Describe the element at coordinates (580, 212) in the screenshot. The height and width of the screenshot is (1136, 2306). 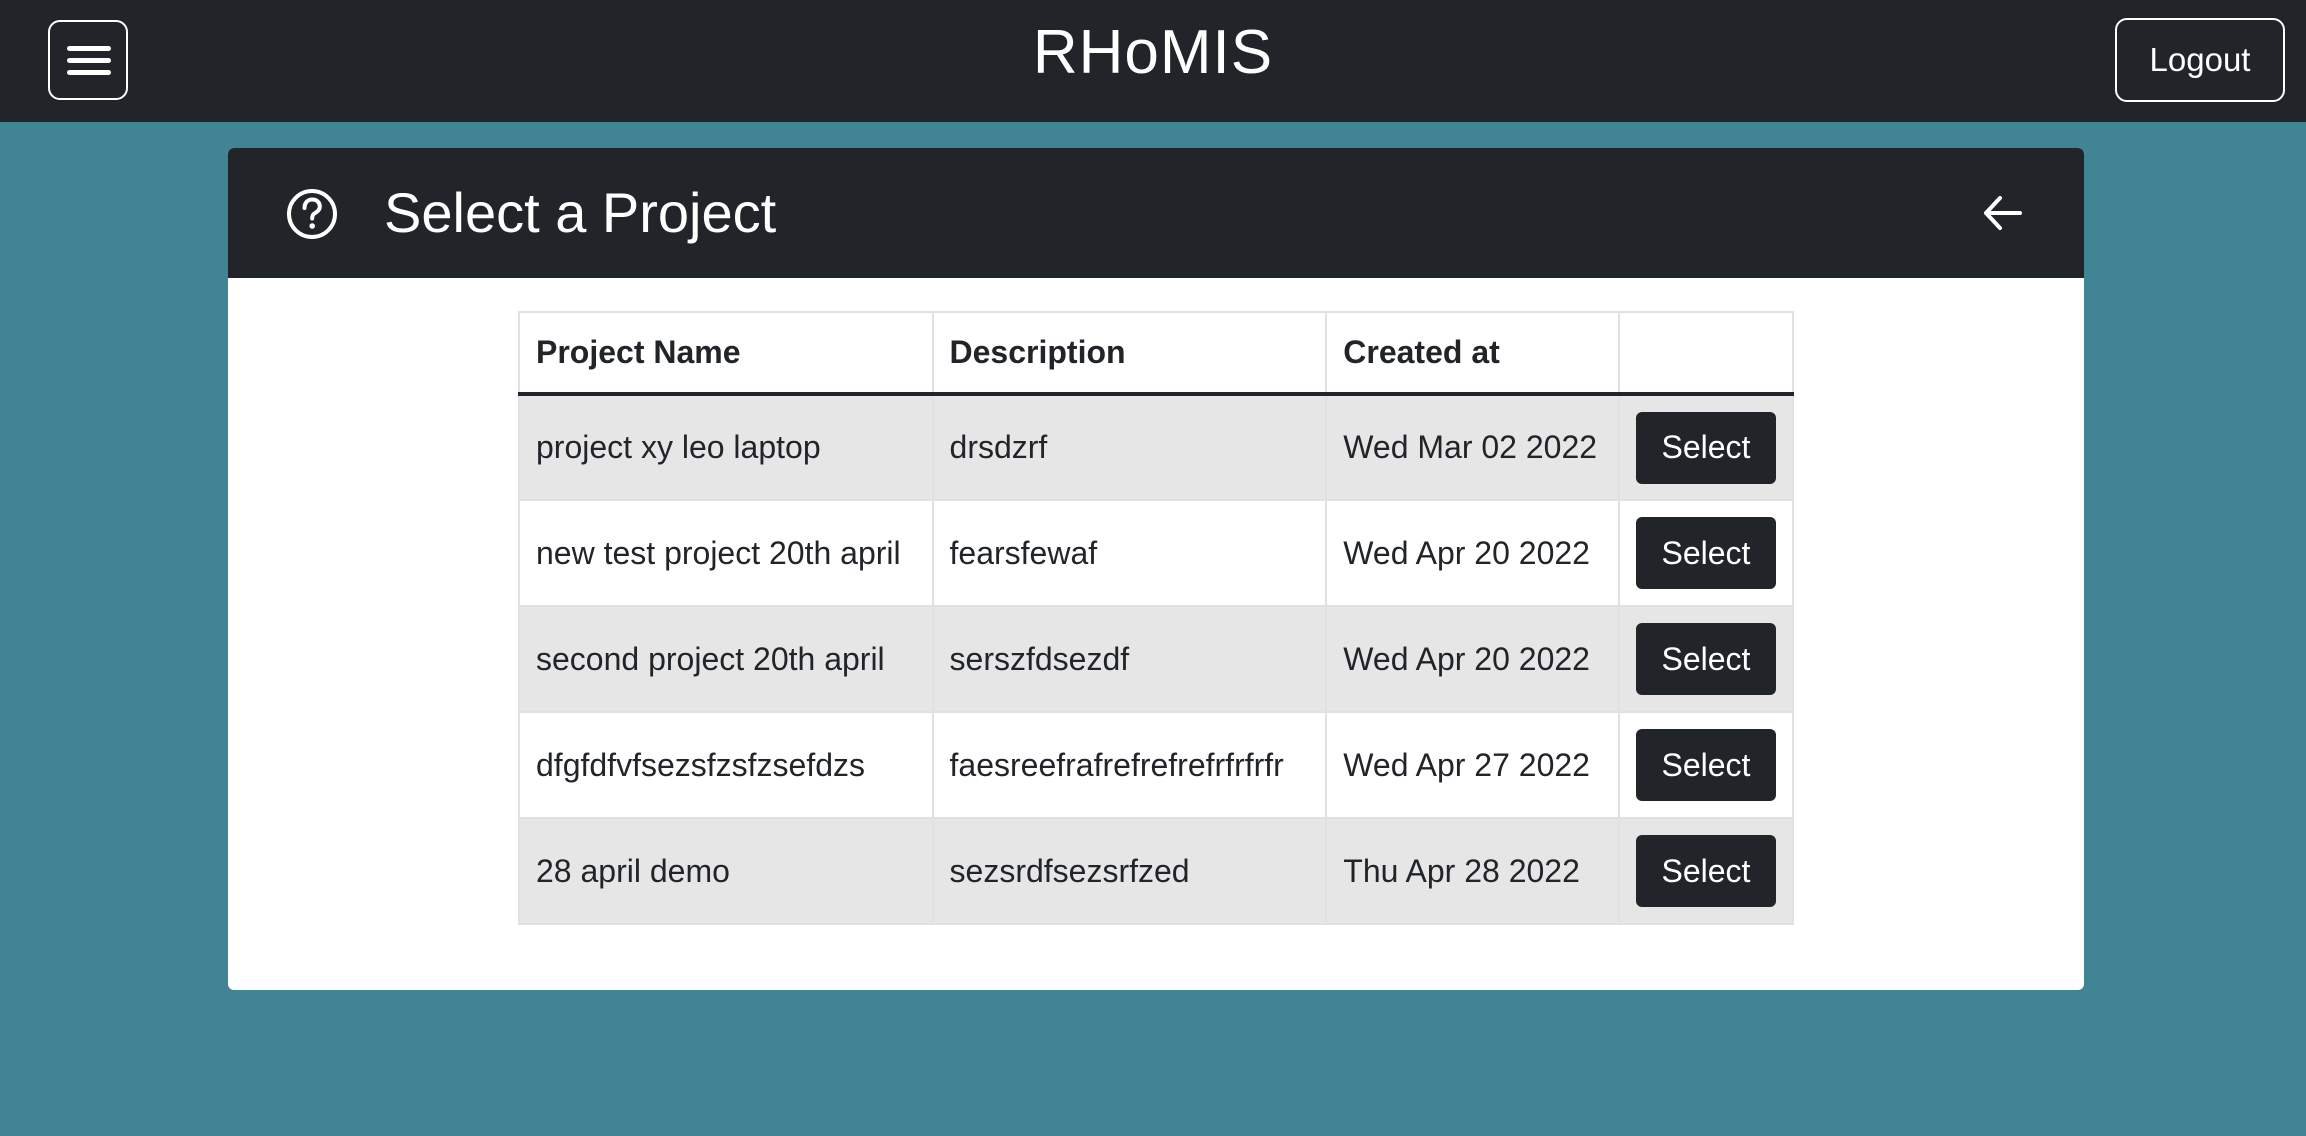
I see `page-title: Select a Project` at that location.